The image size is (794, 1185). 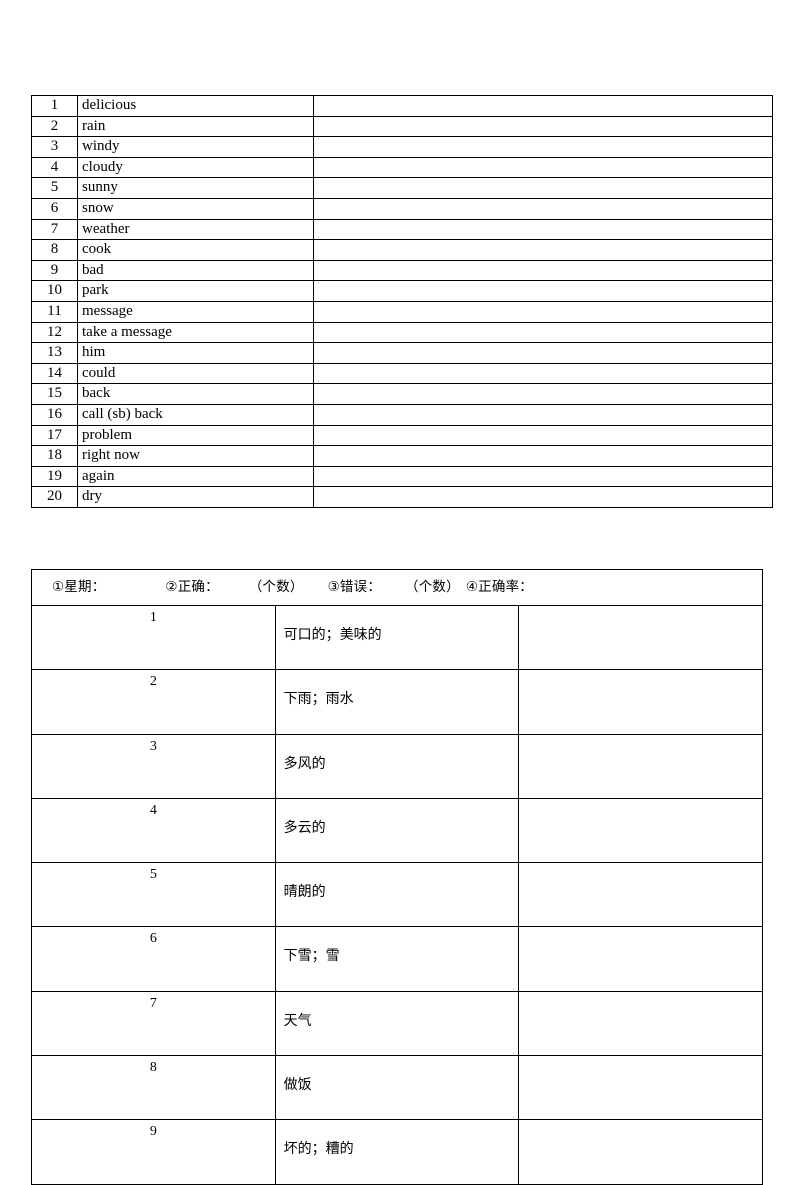 I want to click on chinese-meaning: 做饭, so click(x=397, y=1088).